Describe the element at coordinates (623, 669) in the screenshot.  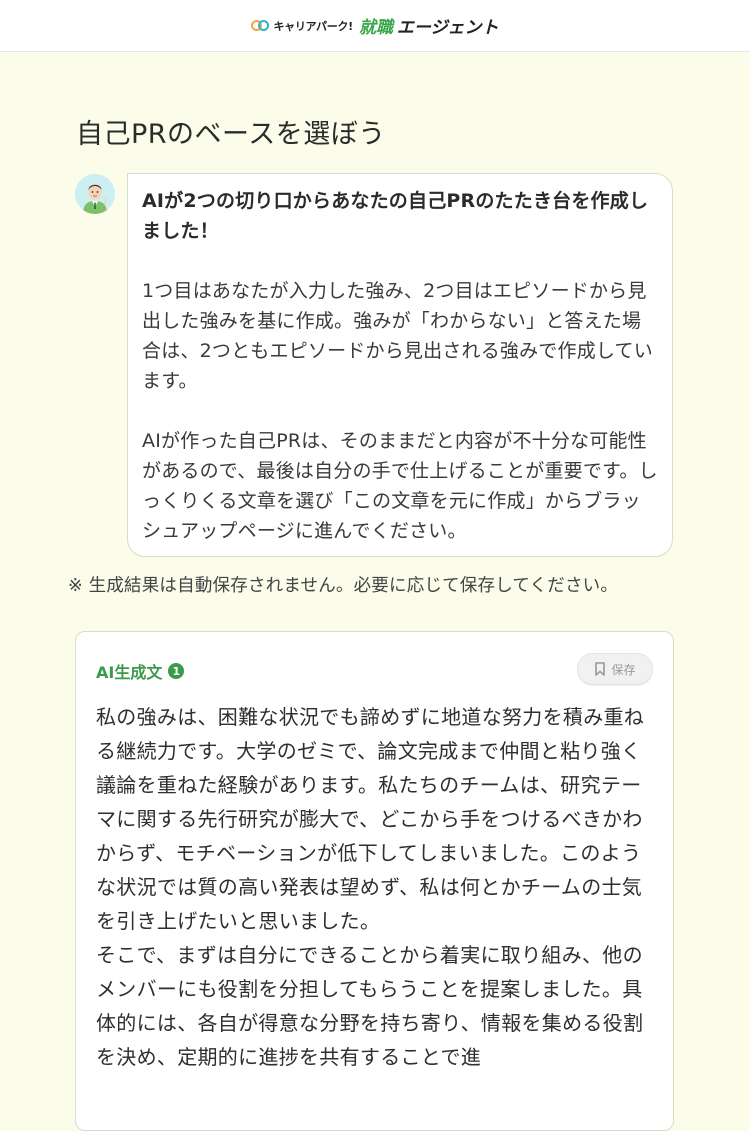
I see `save-button-label: 保存` at that location.